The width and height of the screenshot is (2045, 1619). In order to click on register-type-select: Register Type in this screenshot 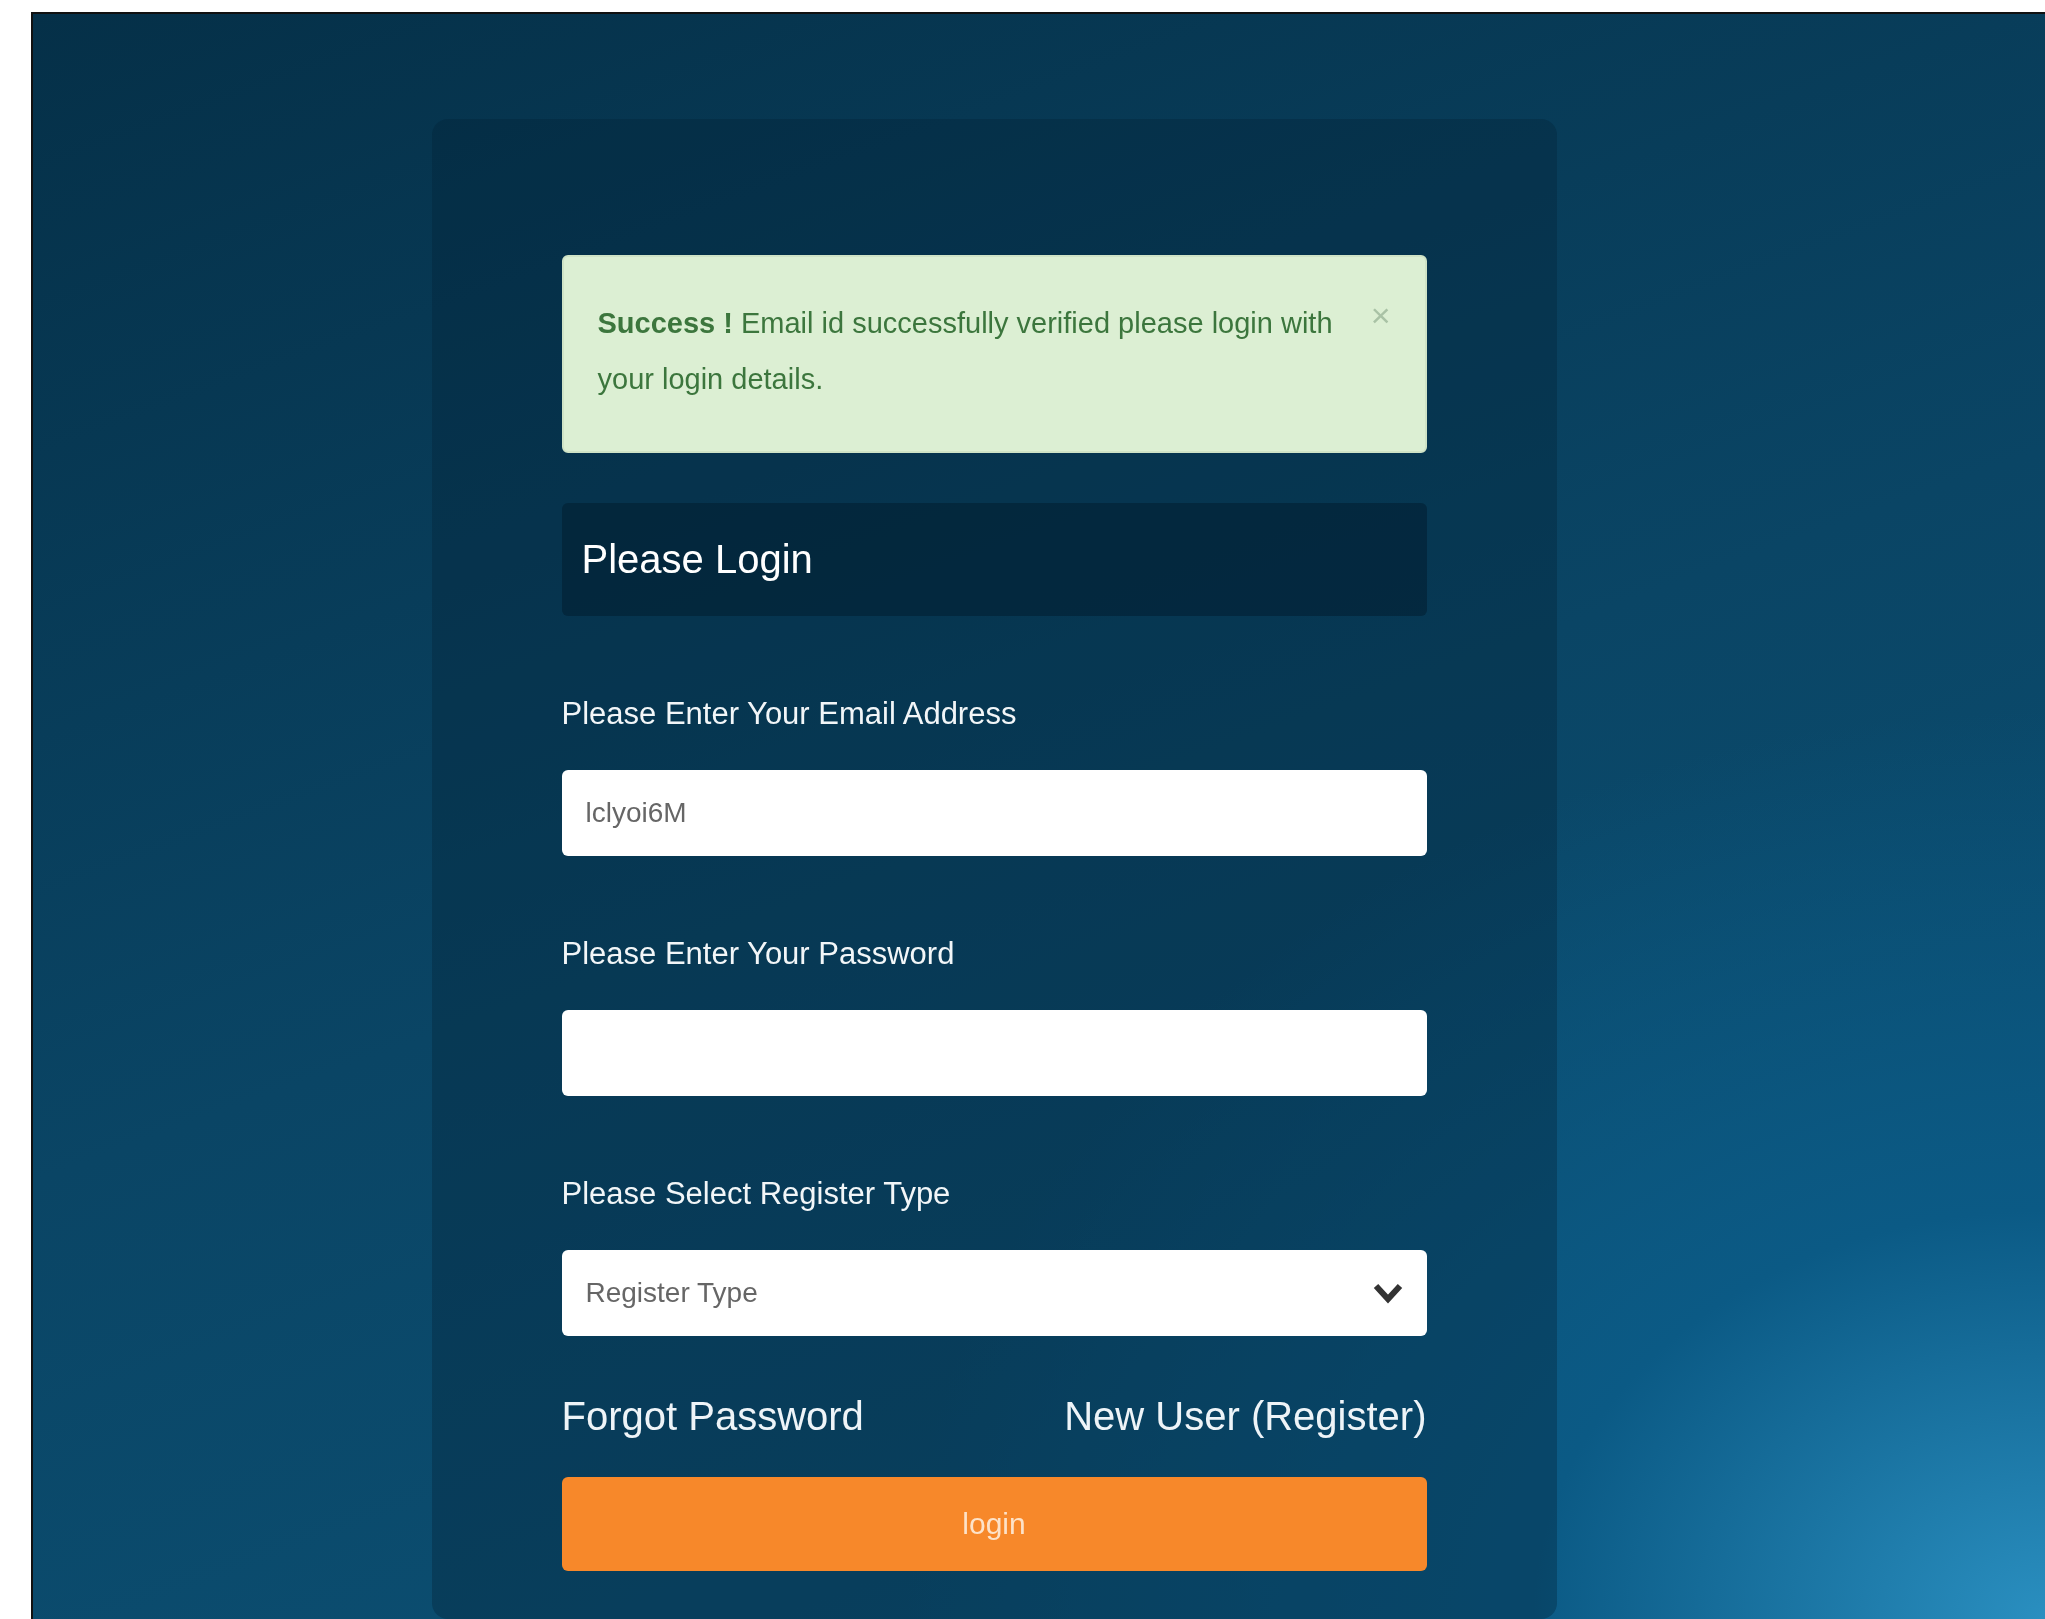, I will do `click(994, 1293)`.